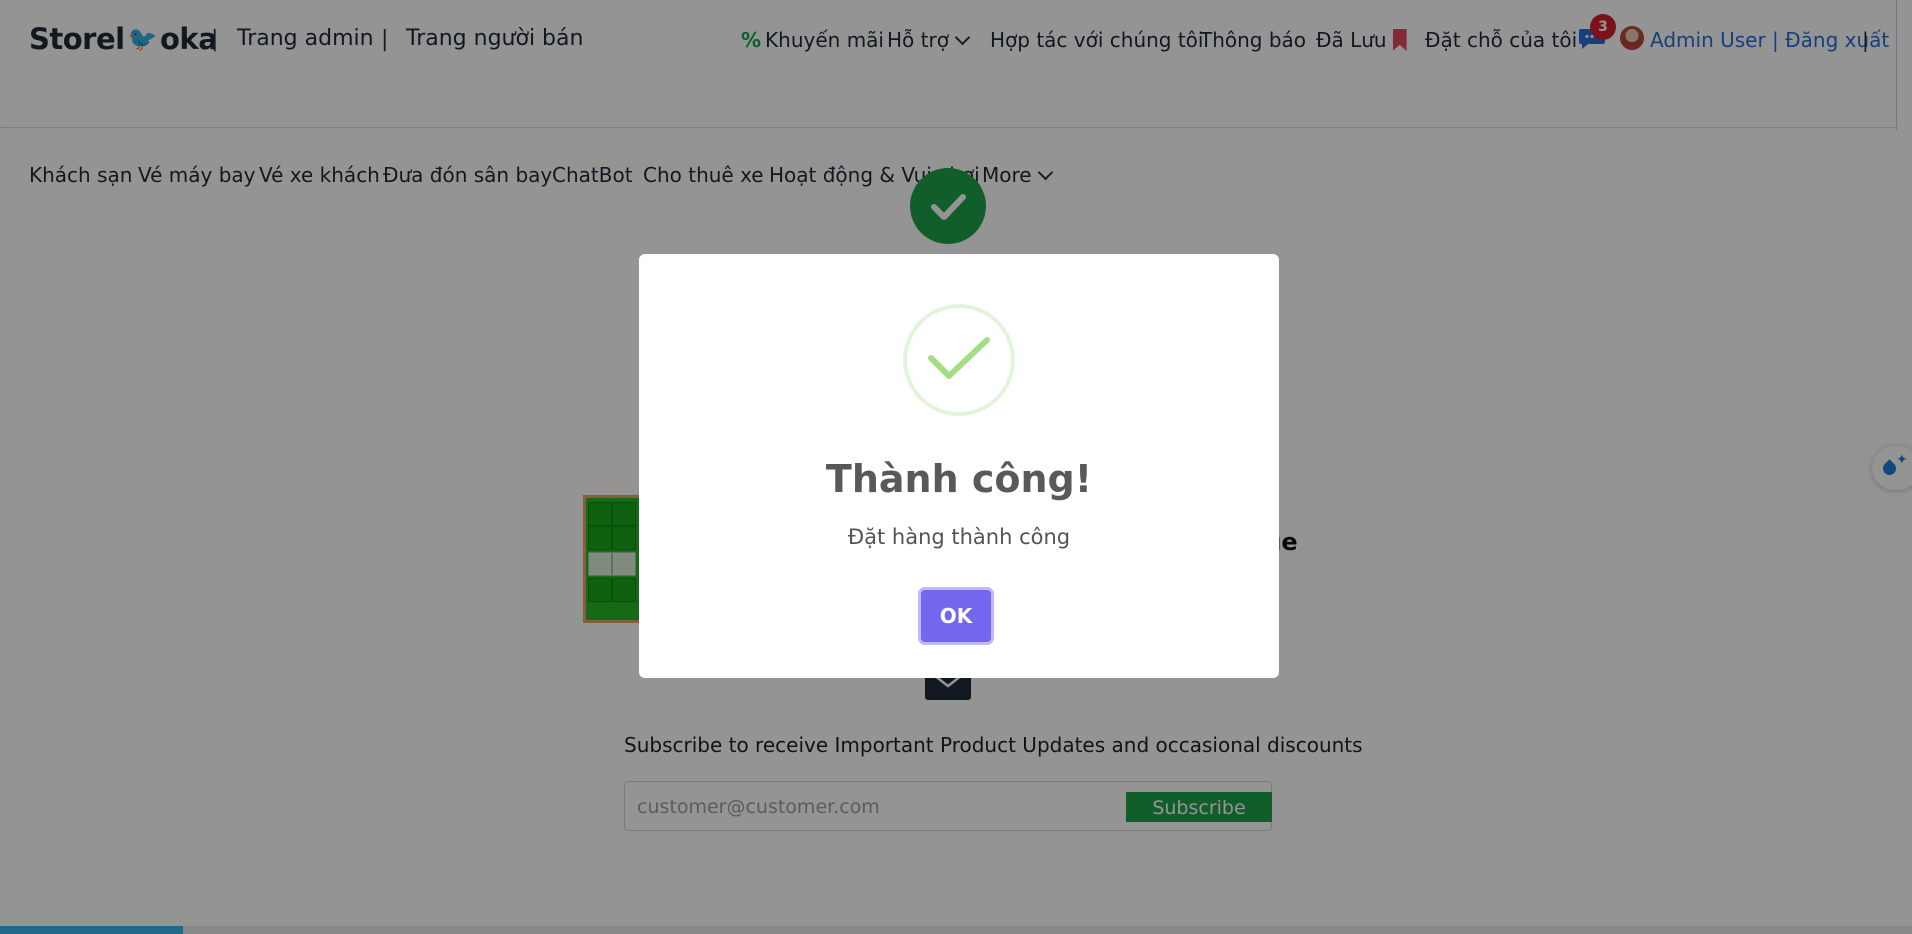 This screenshot has height=934, width=1912. Describe the element at coordinates (959, 537) in the screenshot. I see `dialog-message: Đặt hàng thành công` at that location.